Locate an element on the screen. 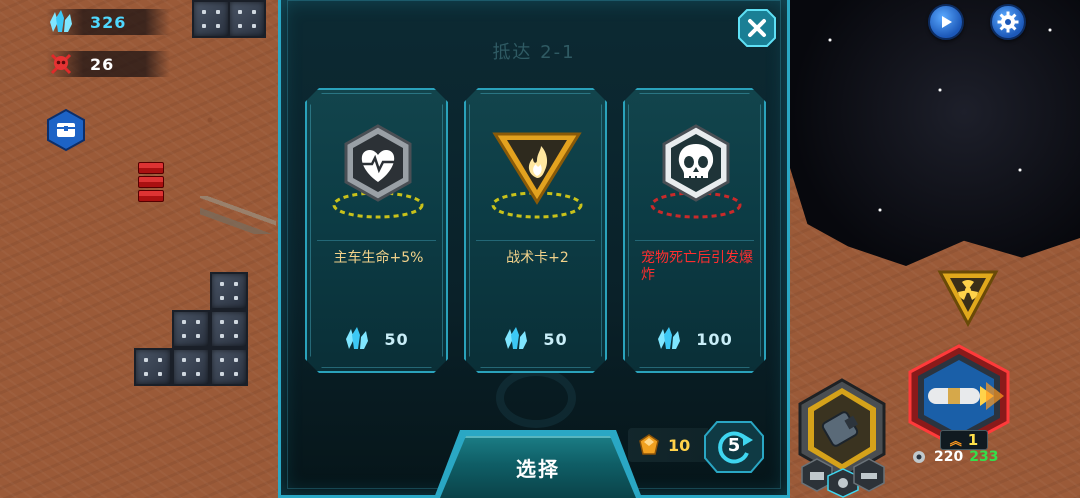 The height and width of the screenshot is (498, 1080). weapon-level: 1 is located at coordinates (973, 440).